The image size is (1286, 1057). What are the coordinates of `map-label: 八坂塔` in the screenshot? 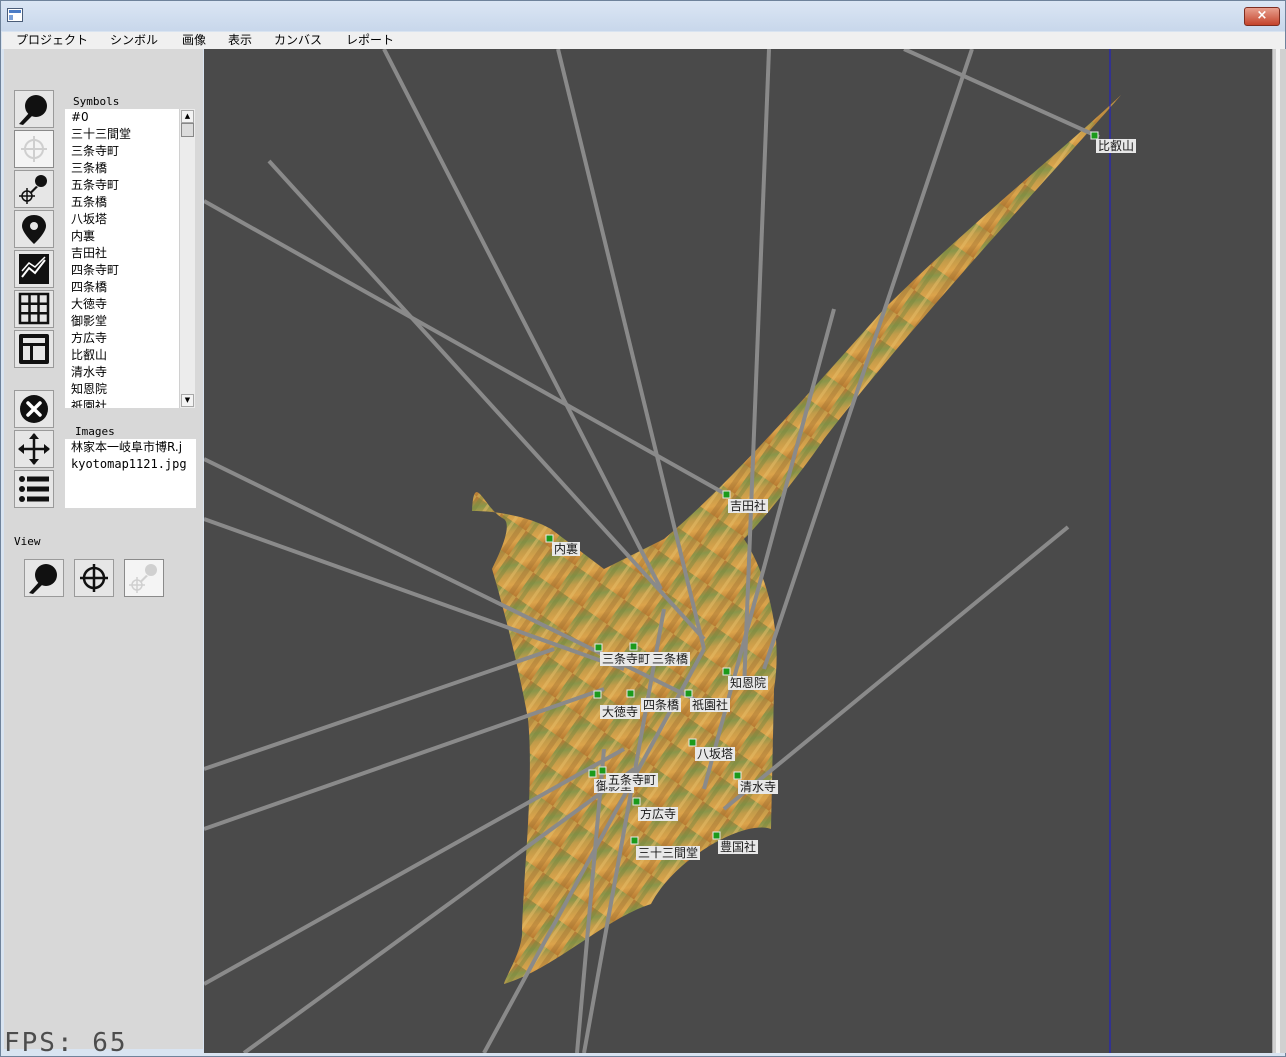 It's located at (715, 754).